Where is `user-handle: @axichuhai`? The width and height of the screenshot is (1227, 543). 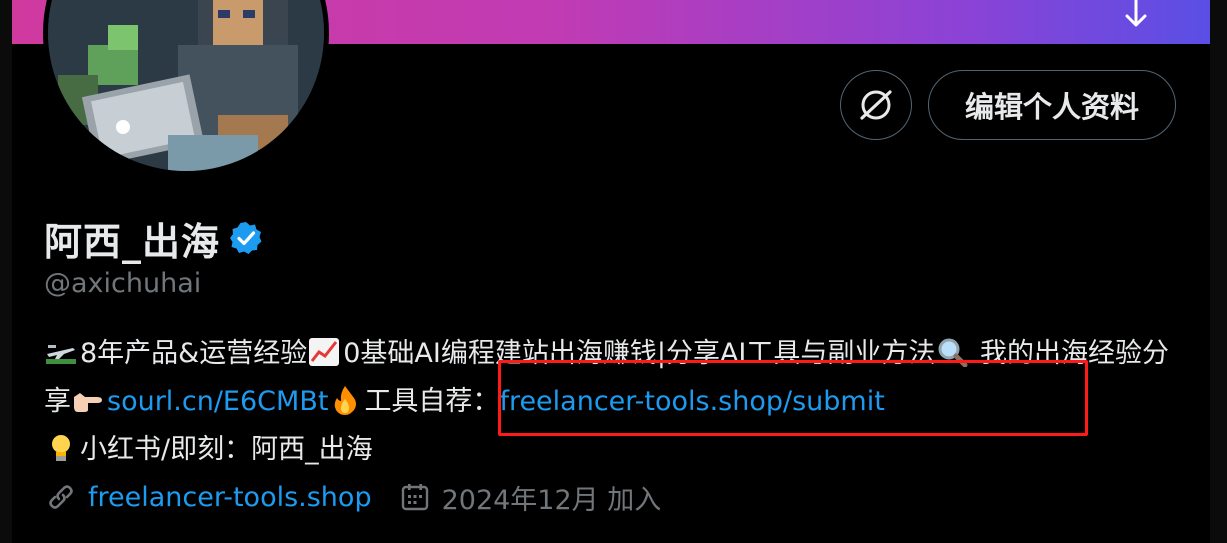
user-handle: @axichuhai is located at coordinates (123, 283).